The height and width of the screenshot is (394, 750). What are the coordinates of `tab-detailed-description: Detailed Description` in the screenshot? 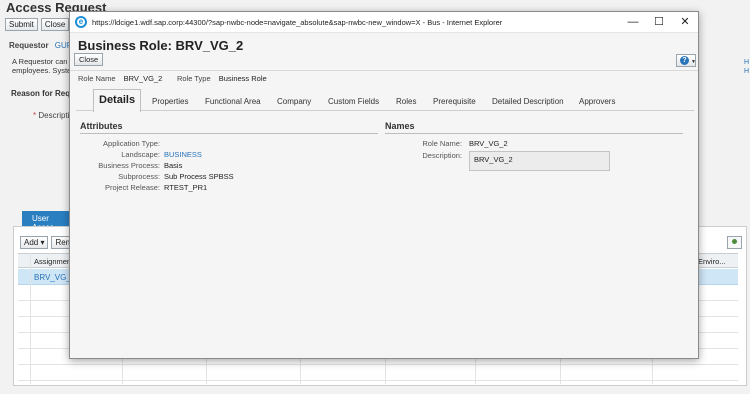 It's located at (528, 101).